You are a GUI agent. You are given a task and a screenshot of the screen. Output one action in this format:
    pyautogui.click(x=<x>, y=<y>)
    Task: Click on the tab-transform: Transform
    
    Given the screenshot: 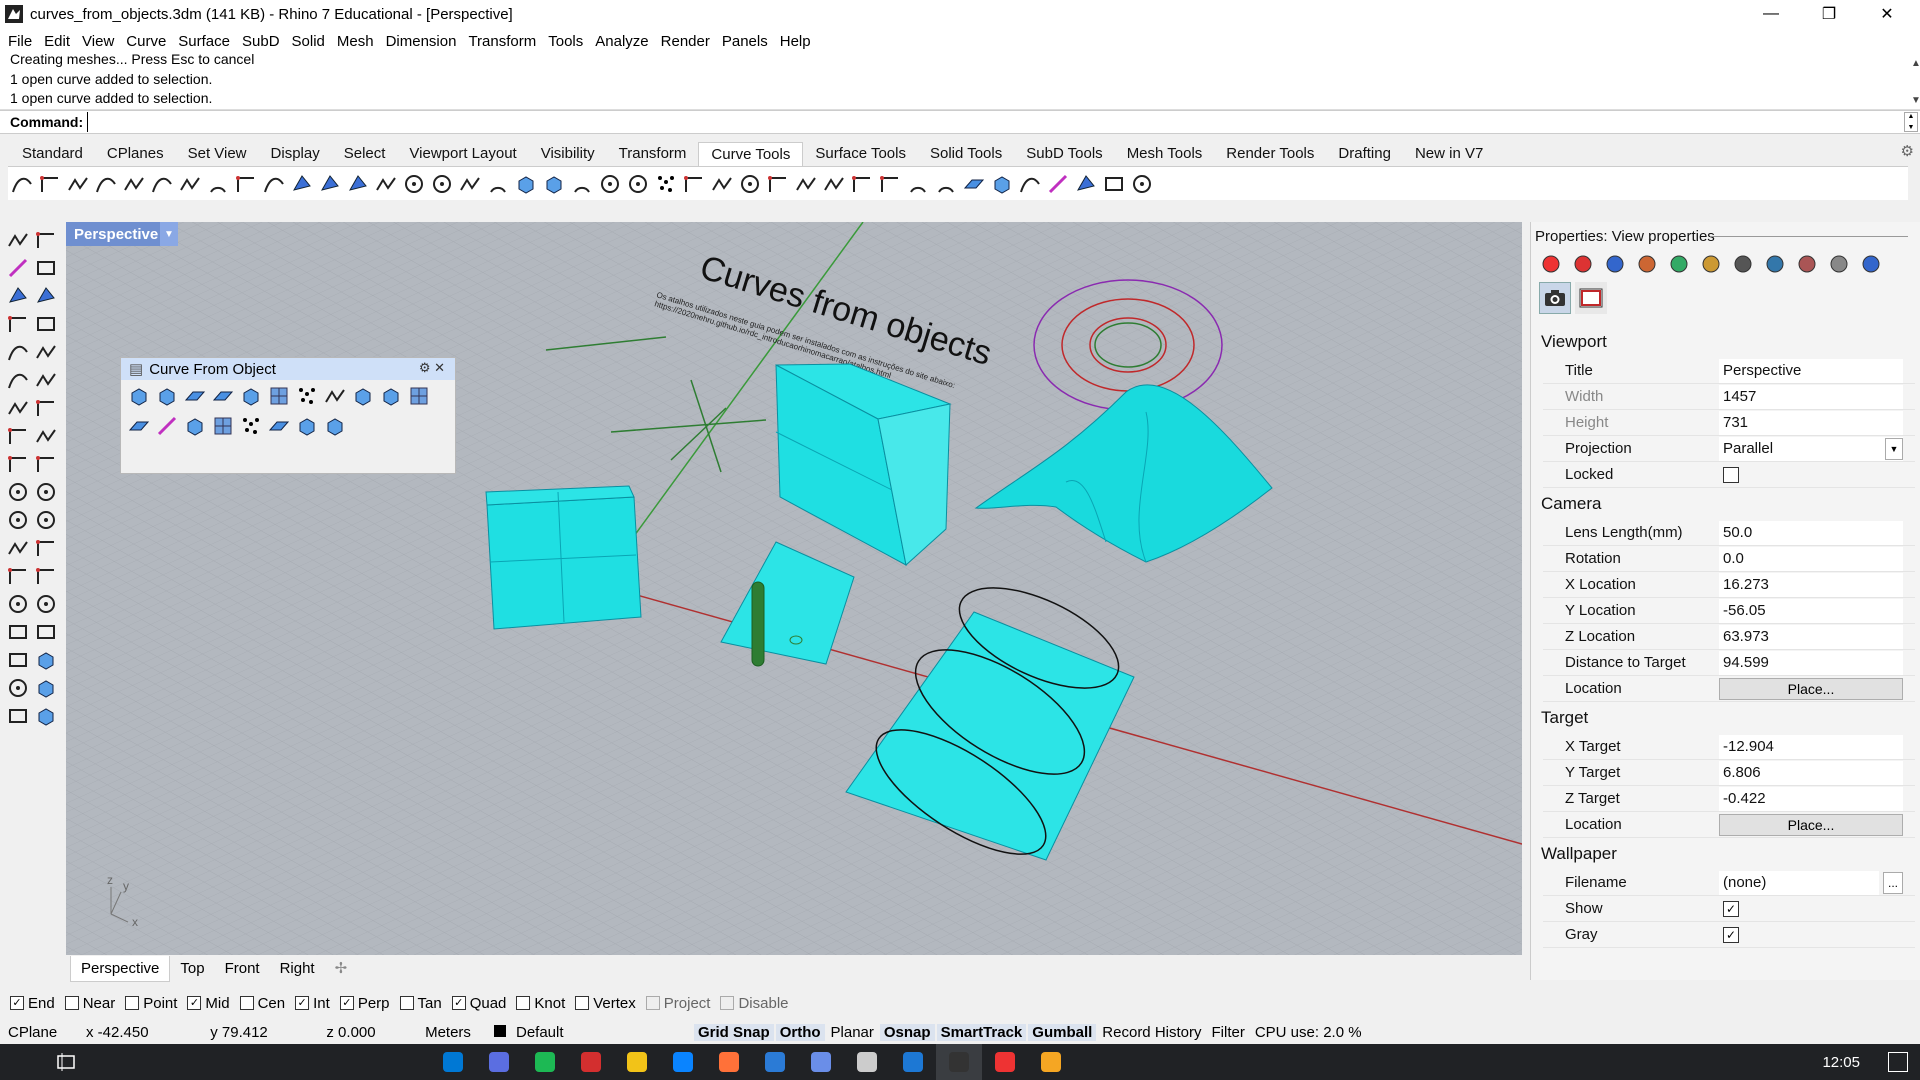 What is the action you would take?
    pyautogui.click(x=653, y=154)
    